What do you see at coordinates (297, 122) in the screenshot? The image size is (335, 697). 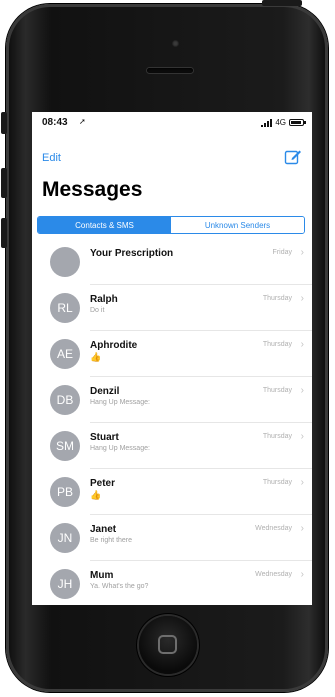 I see `battery-icon` at bounding box center [297, 122].